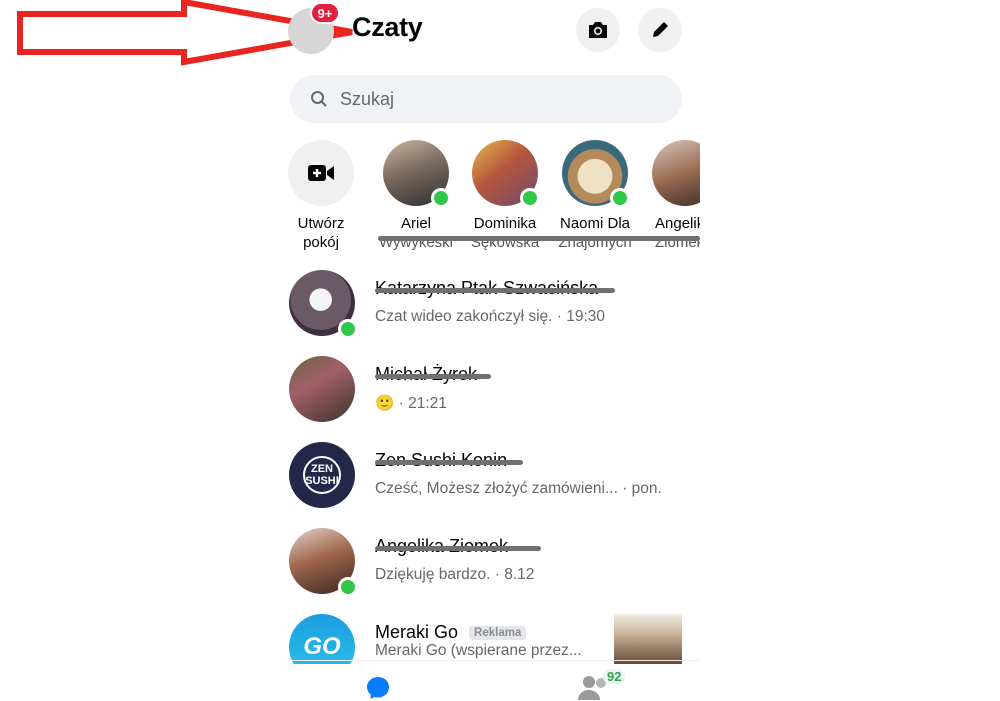 Image resolution: width=1000 pixels, height=701 pixels. I want to click on bottom-nav: 92, so click(494, 680).